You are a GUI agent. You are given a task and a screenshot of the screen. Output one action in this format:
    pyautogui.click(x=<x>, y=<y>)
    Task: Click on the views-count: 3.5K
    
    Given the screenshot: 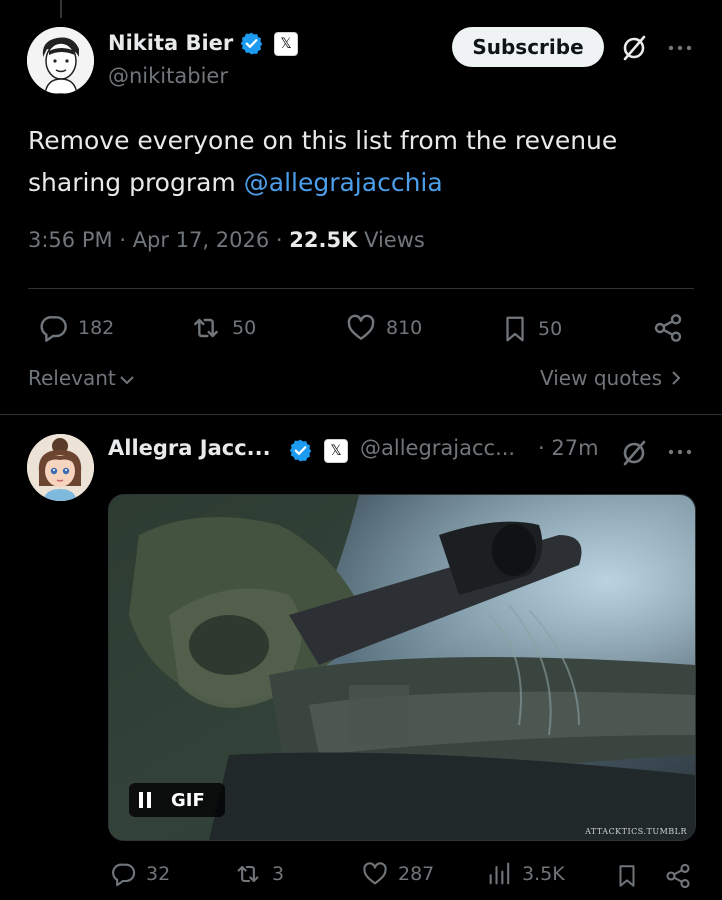 What is the action you would take?
    pyautogui.click(x=543, y=874)
    